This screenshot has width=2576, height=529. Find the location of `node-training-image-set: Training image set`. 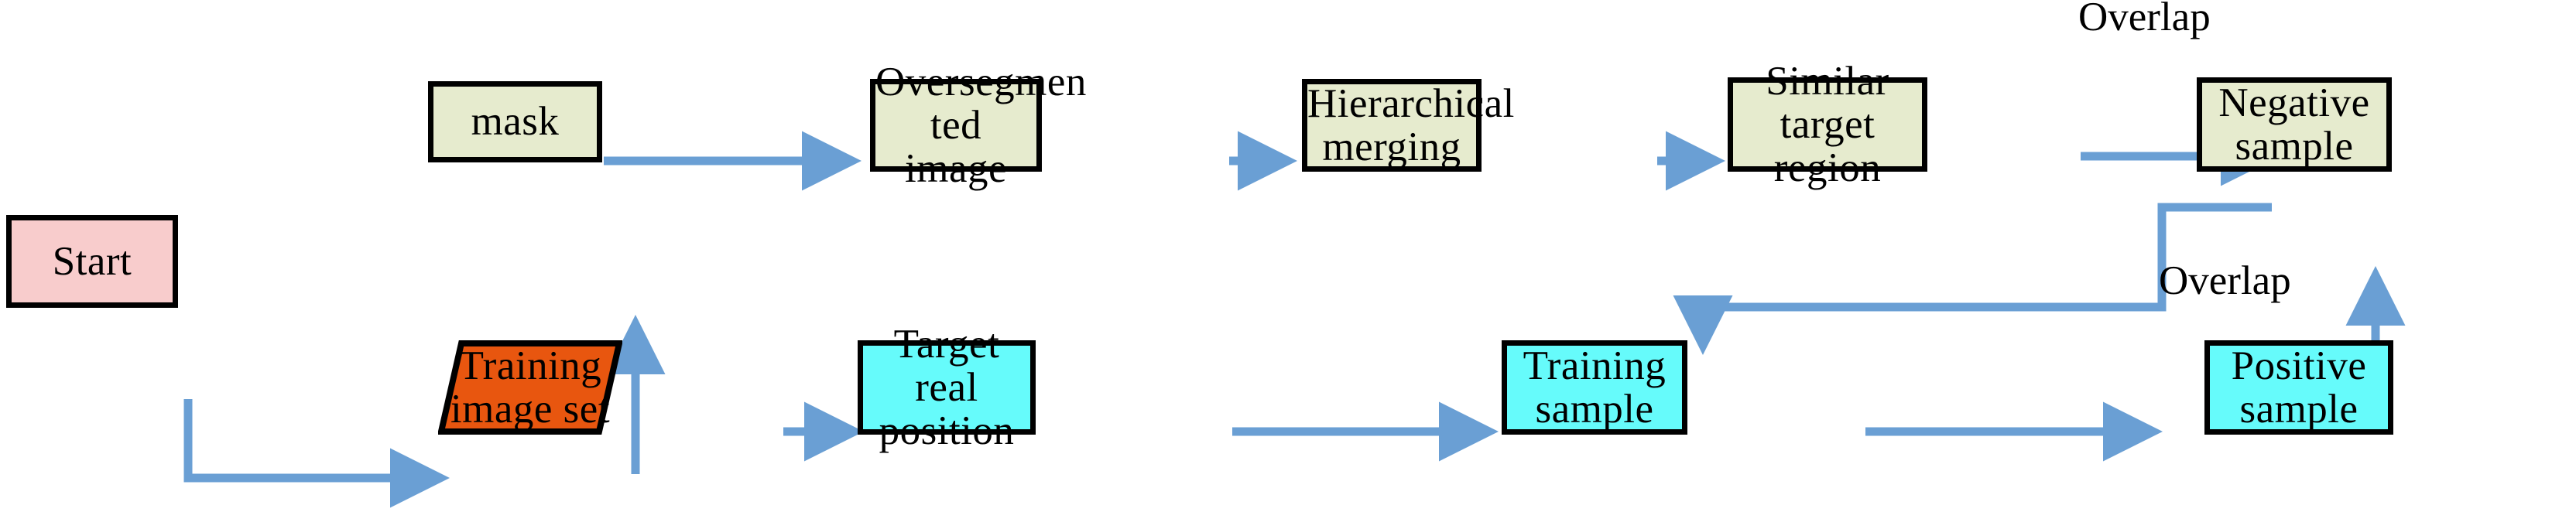

node-training-image-set: Training image set is located at coordinates (530, 387).